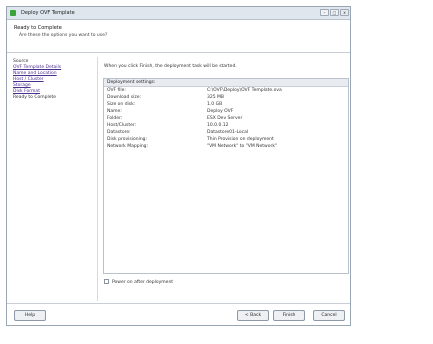 The width and height of the screenshot is (433, 344). What do you see at coordinates (226, 83) in the screenshot?
I see `deployment-settings-header: Deployment settings:` at bounding box center [226, 83].